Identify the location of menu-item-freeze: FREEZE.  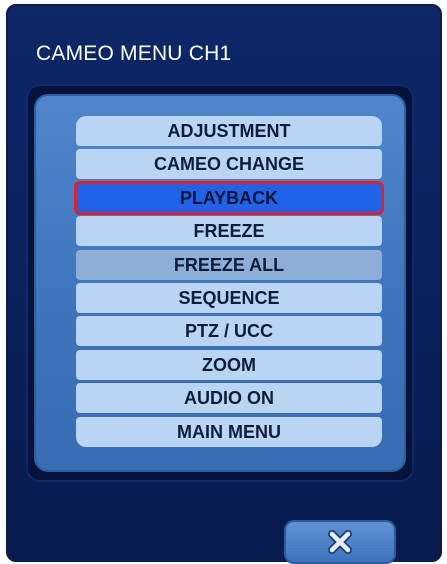
(229, 231).